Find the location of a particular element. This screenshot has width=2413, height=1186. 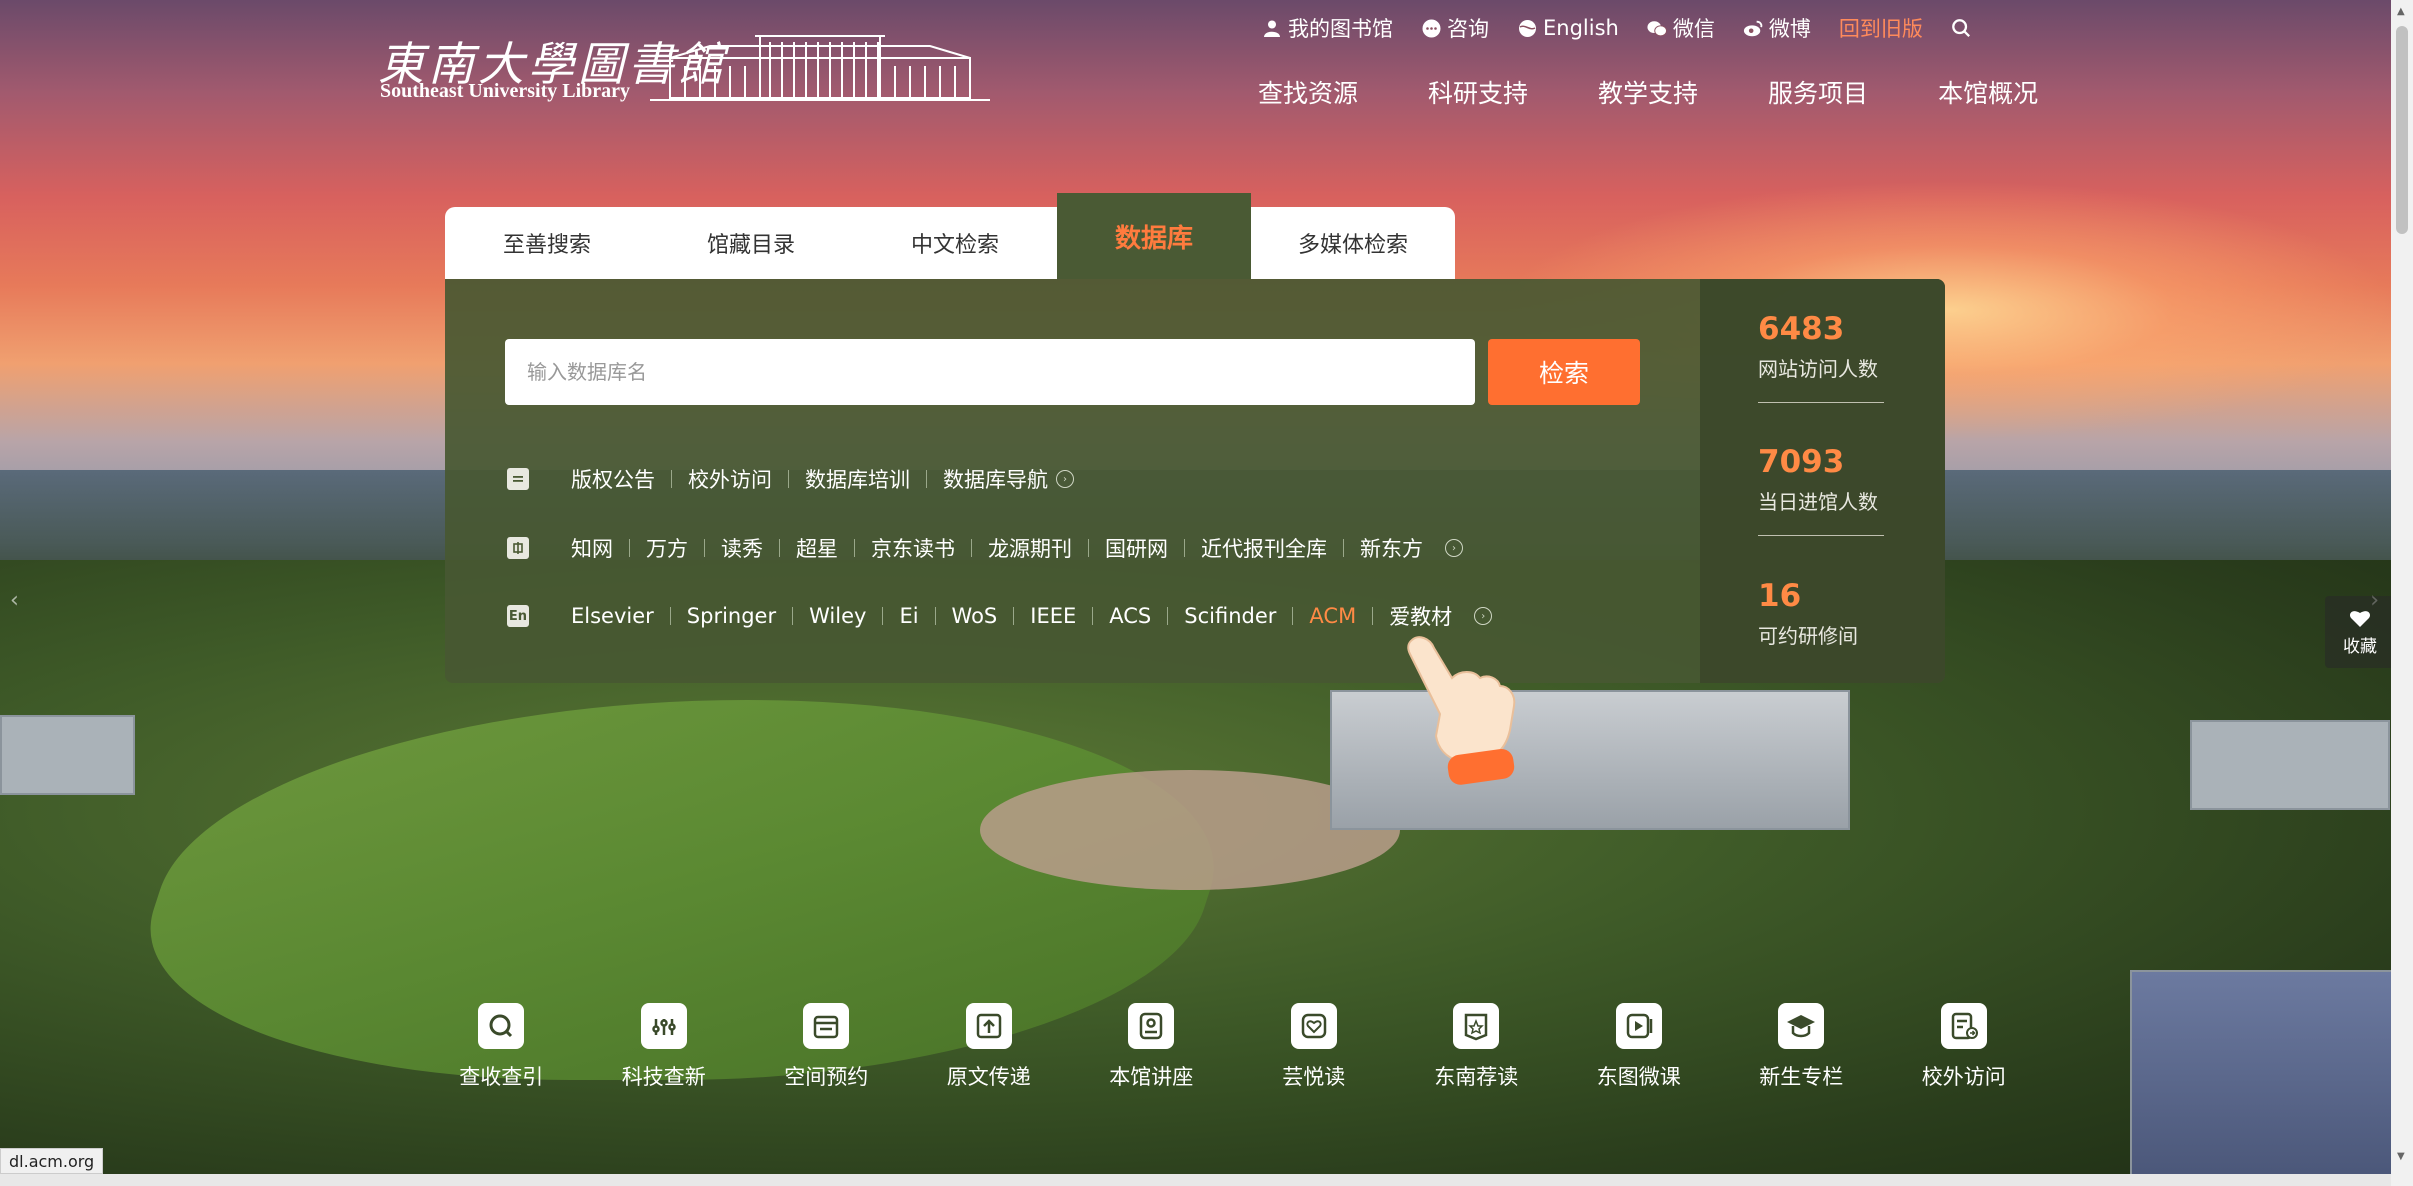

quick-link-document-delivery: 原文传递 is located at coordinates (989, 1047).